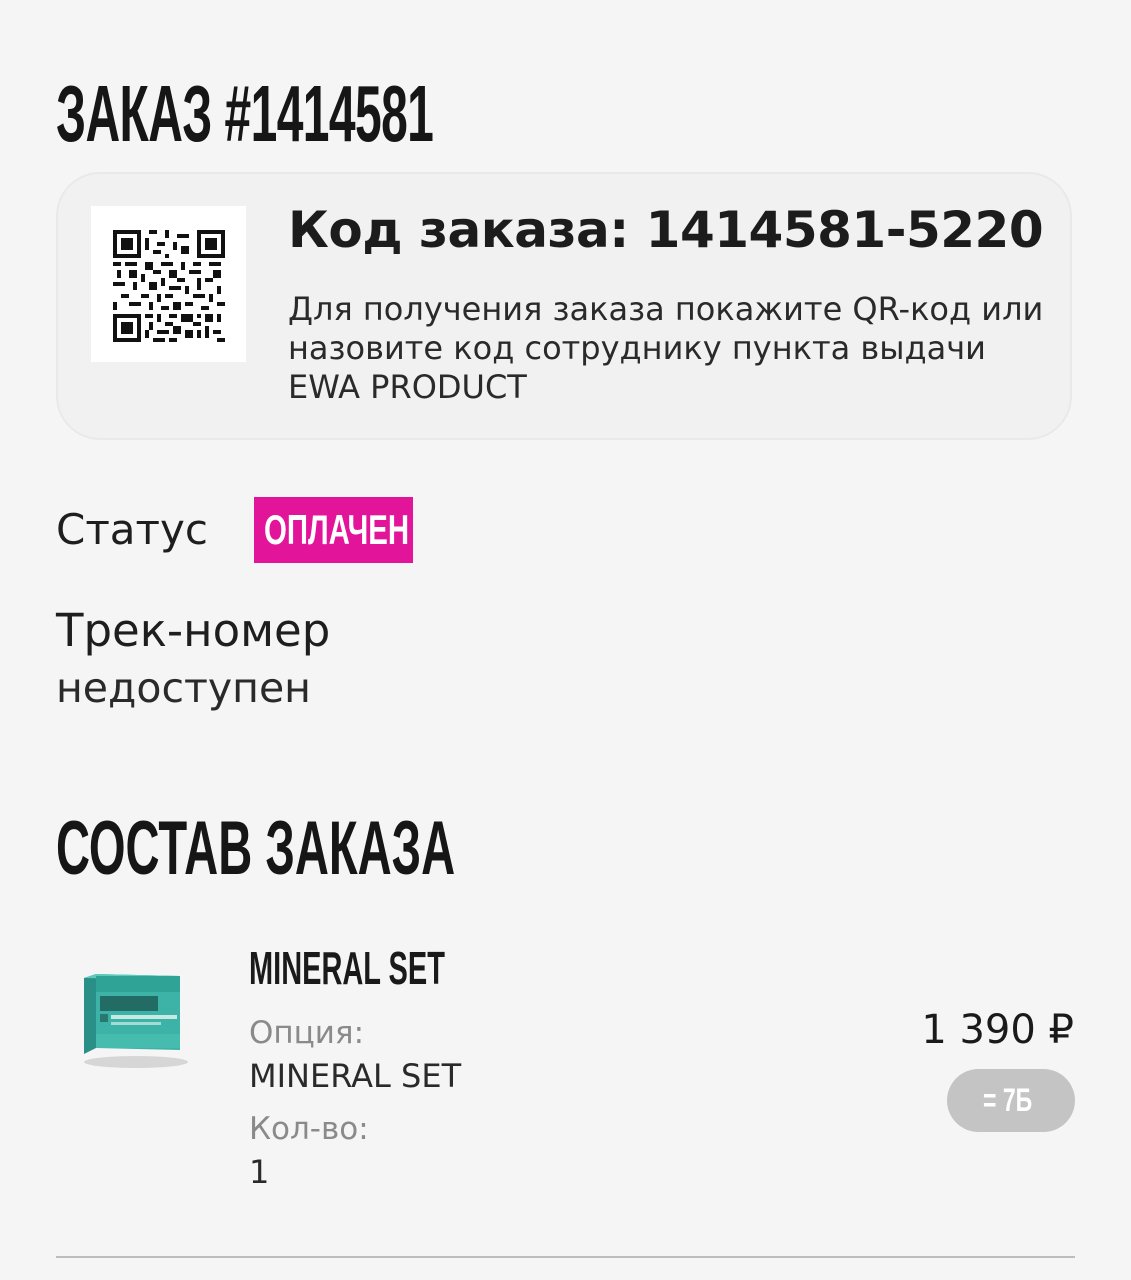 This screenshot has height=1280, width=1131. I want to click on option-value: MINERAL SET, so click(355, 1076).